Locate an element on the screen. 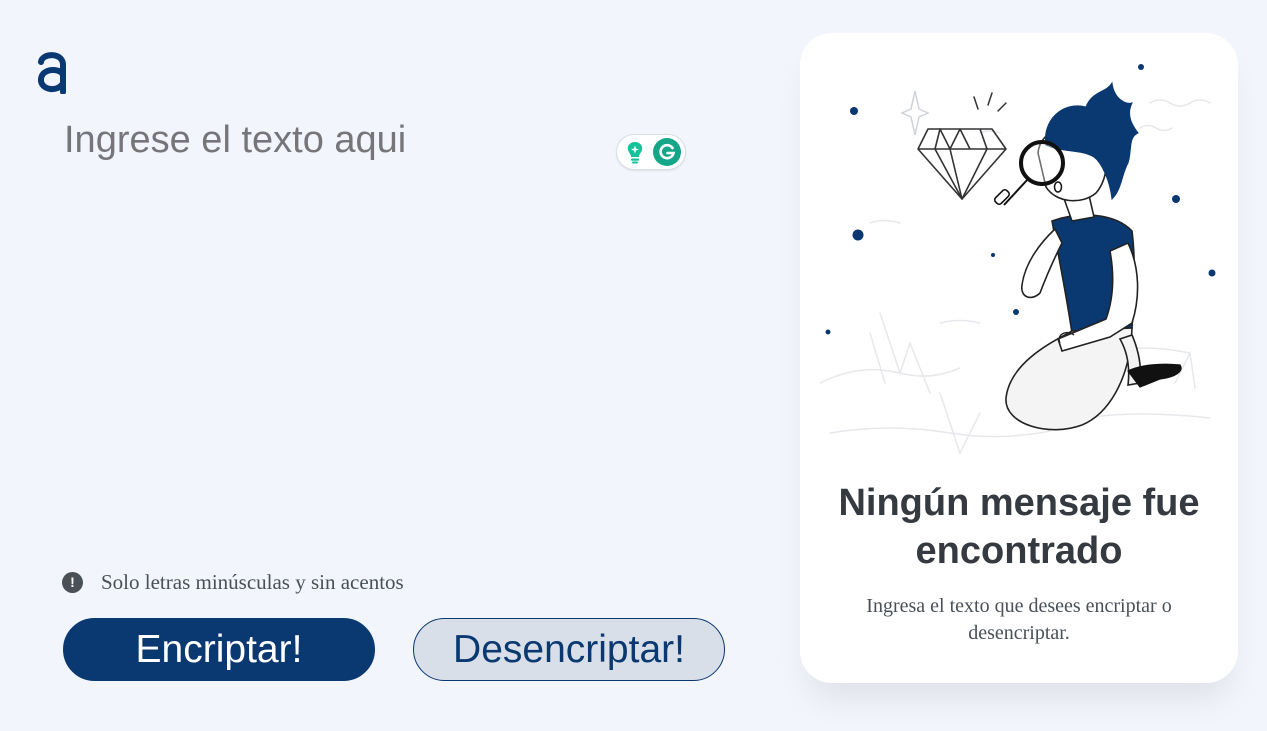 This screenshot has width=1267, height=731. input-hint: ! Solo letras minúsculas y sin acentos is located at coordinates (233, 582).